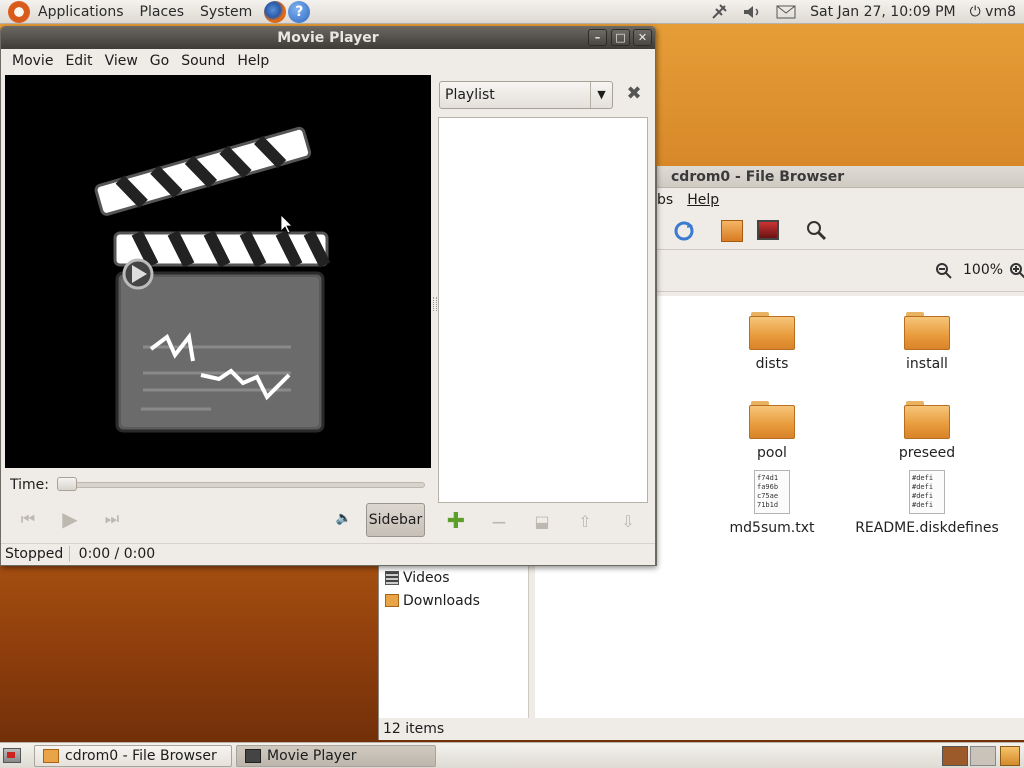  Describe the element at coordinates (732, 231) in the screenshot. I see `home-icon` at that location.